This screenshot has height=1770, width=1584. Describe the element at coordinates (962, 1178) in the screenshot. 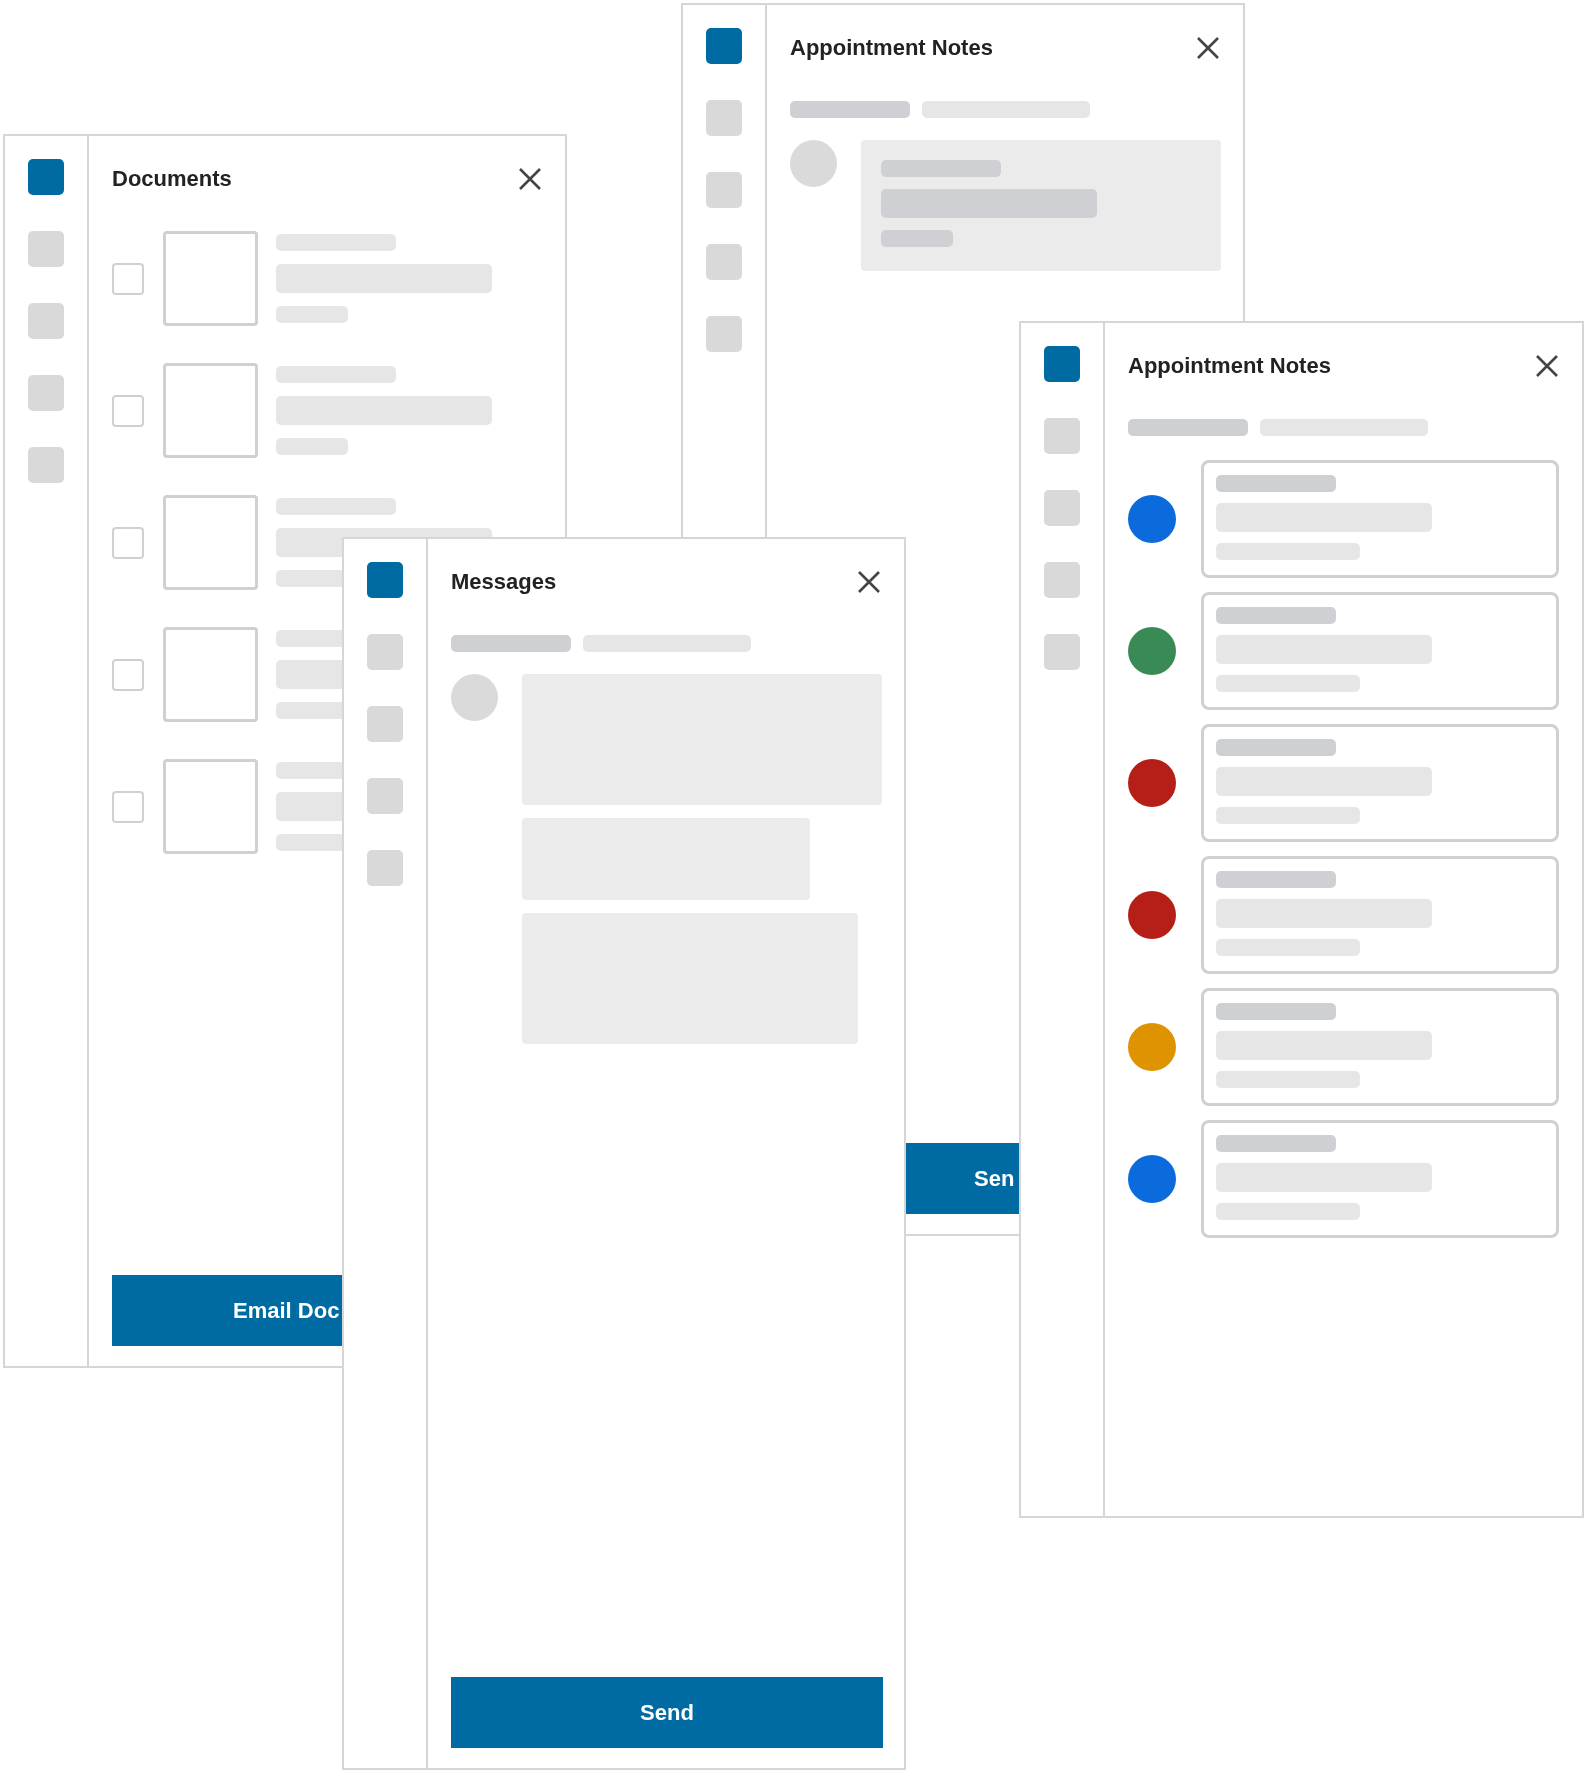

I see `send-button: Sen` at that location.